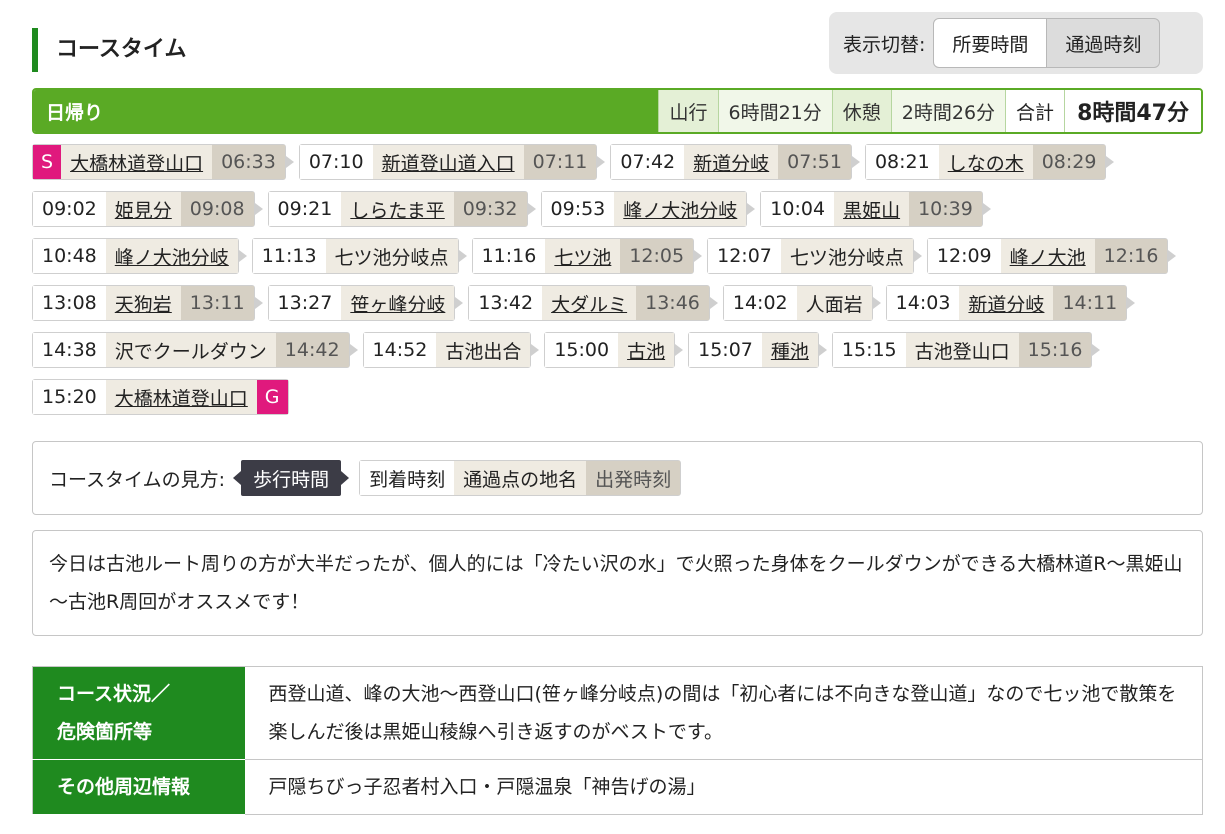 This screenshot has height=834, width=1225. I want to click on arrival-time: 15:07, so click(725, 350).